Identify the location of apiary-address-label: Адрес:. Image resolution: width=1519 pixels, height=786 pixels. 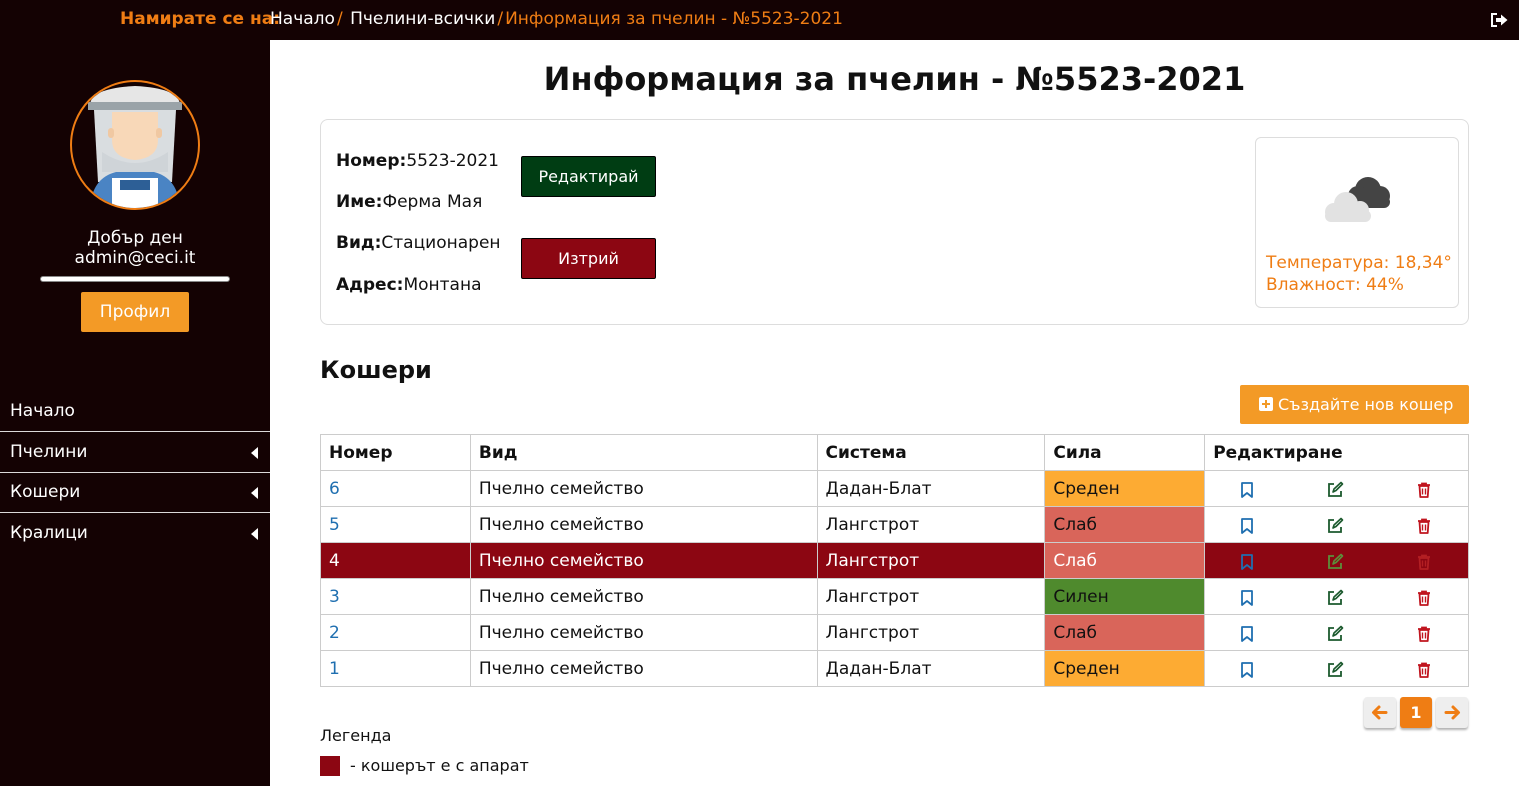
(370, 285).